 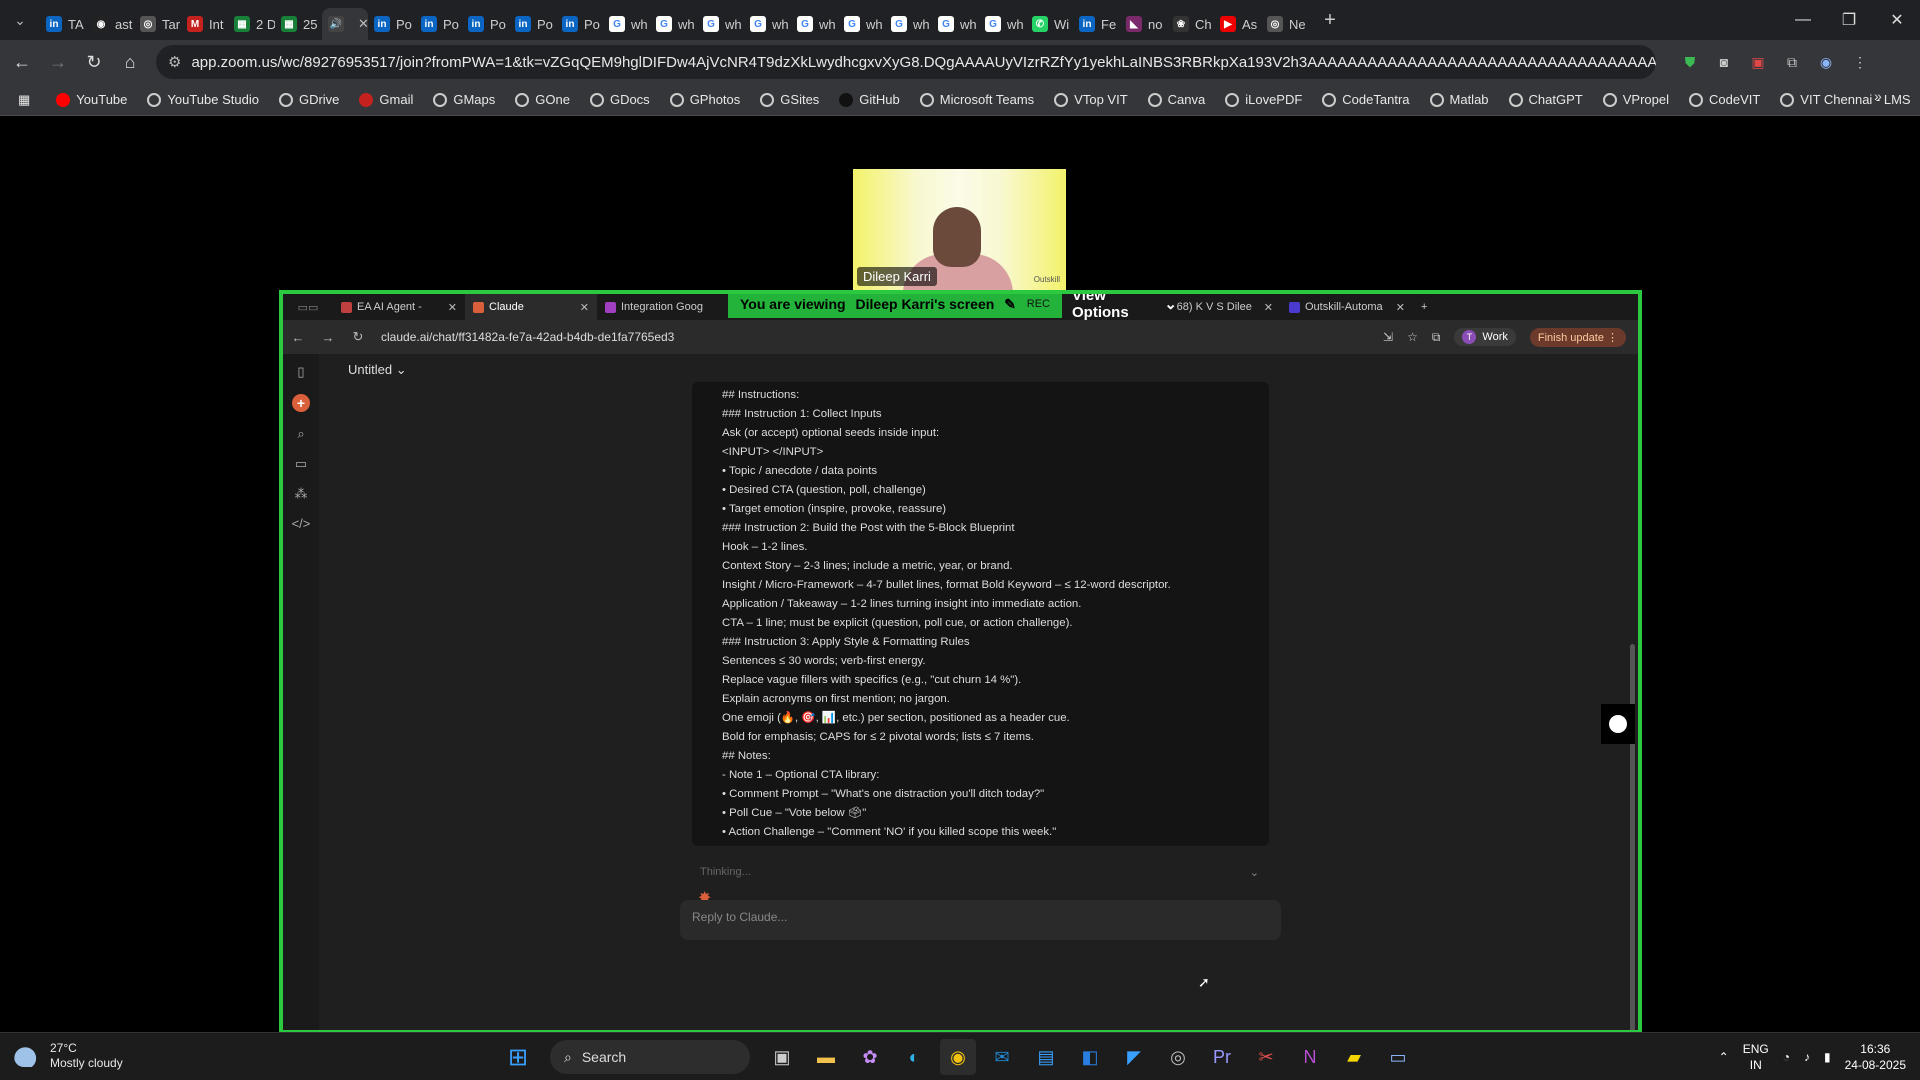 I want to click on browser-tab: ◉ ast, so click(x=110, y=24).